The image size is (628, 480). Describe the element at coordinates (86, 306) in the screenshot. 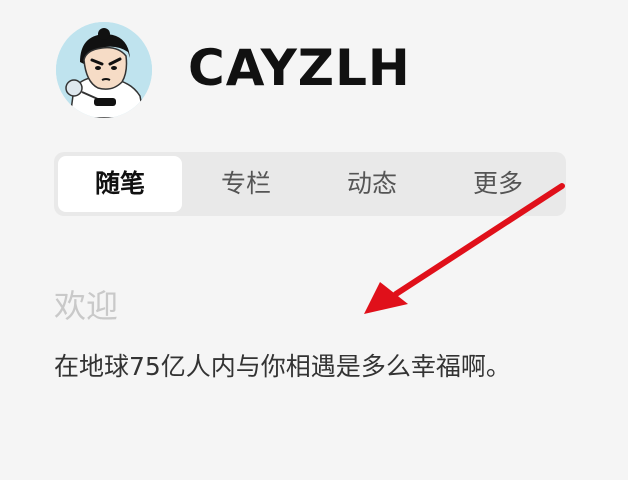

I see `welcome-title: 欢迎` at that location.